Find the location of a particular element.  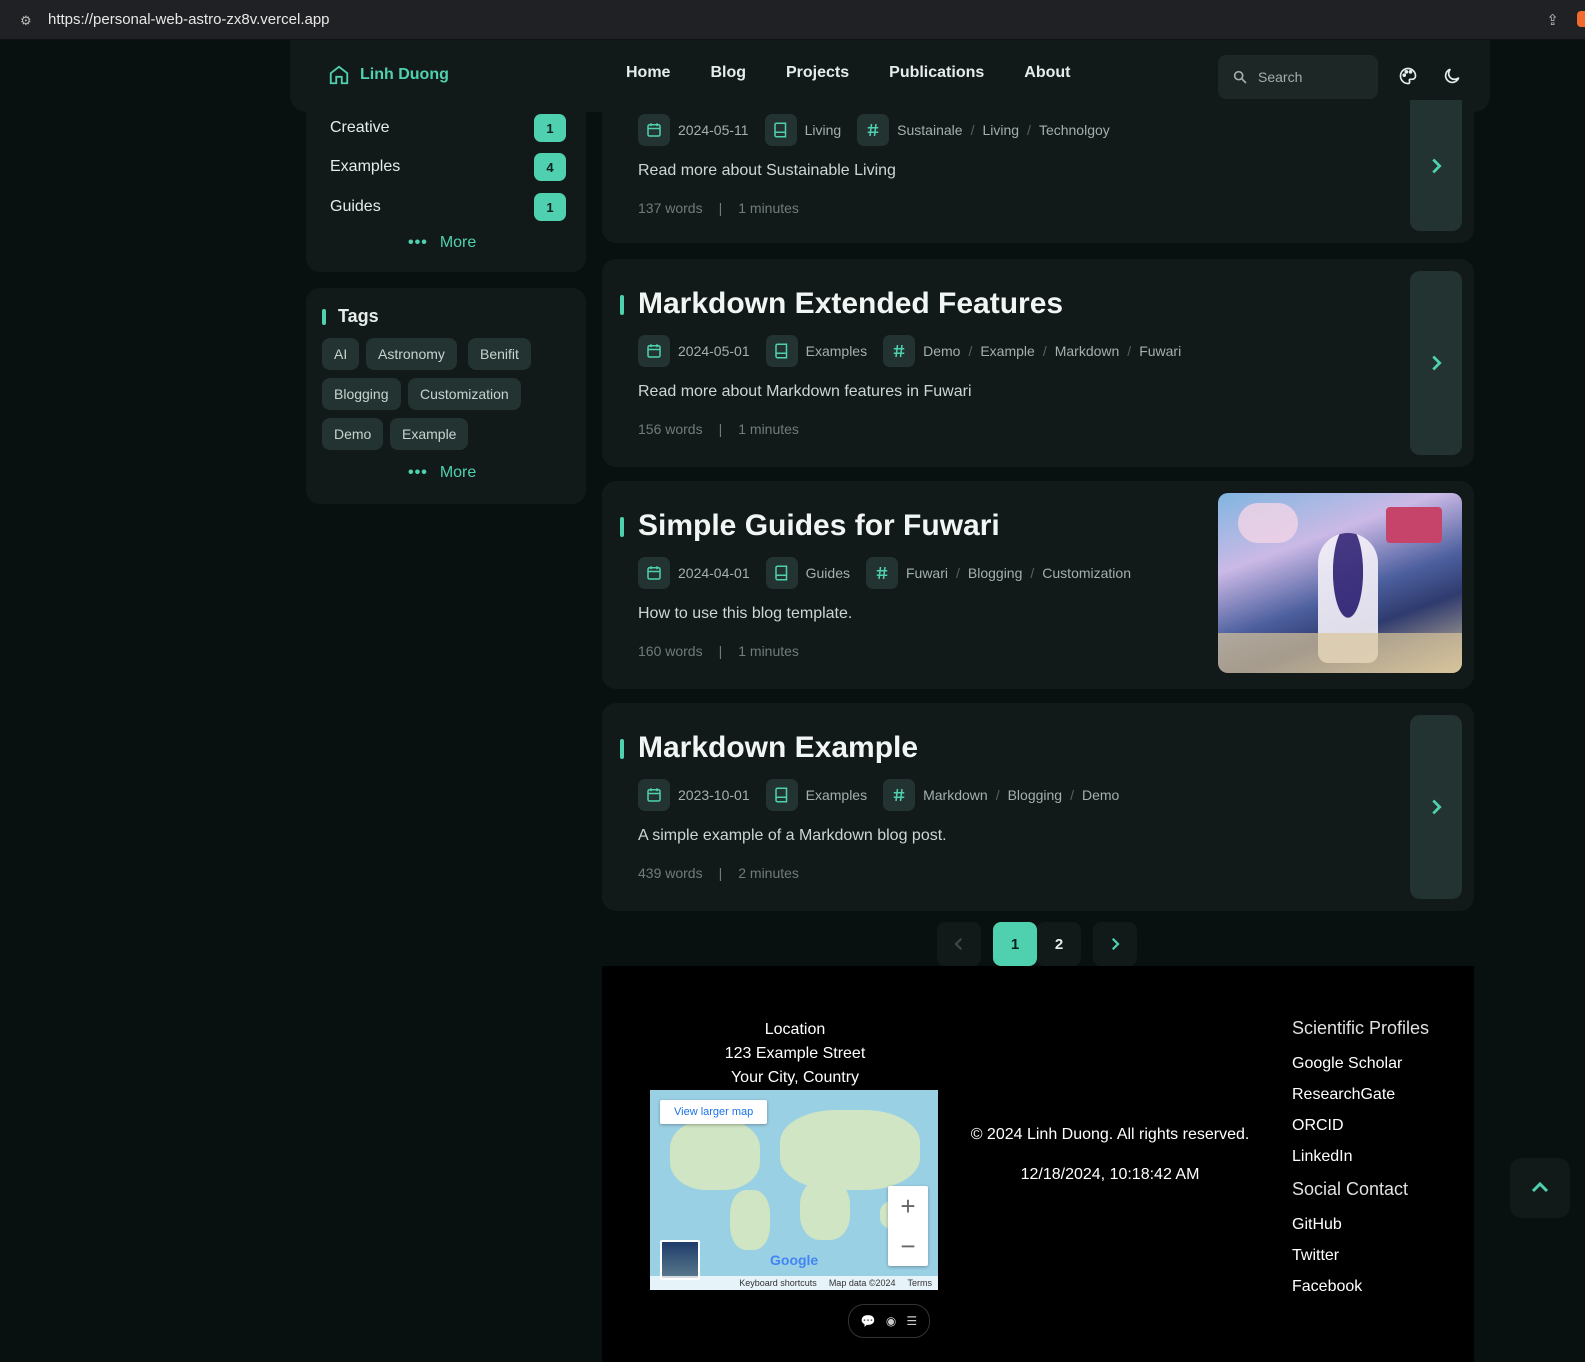

categories-more-button: ••• More is located at coordinates (442, 243).